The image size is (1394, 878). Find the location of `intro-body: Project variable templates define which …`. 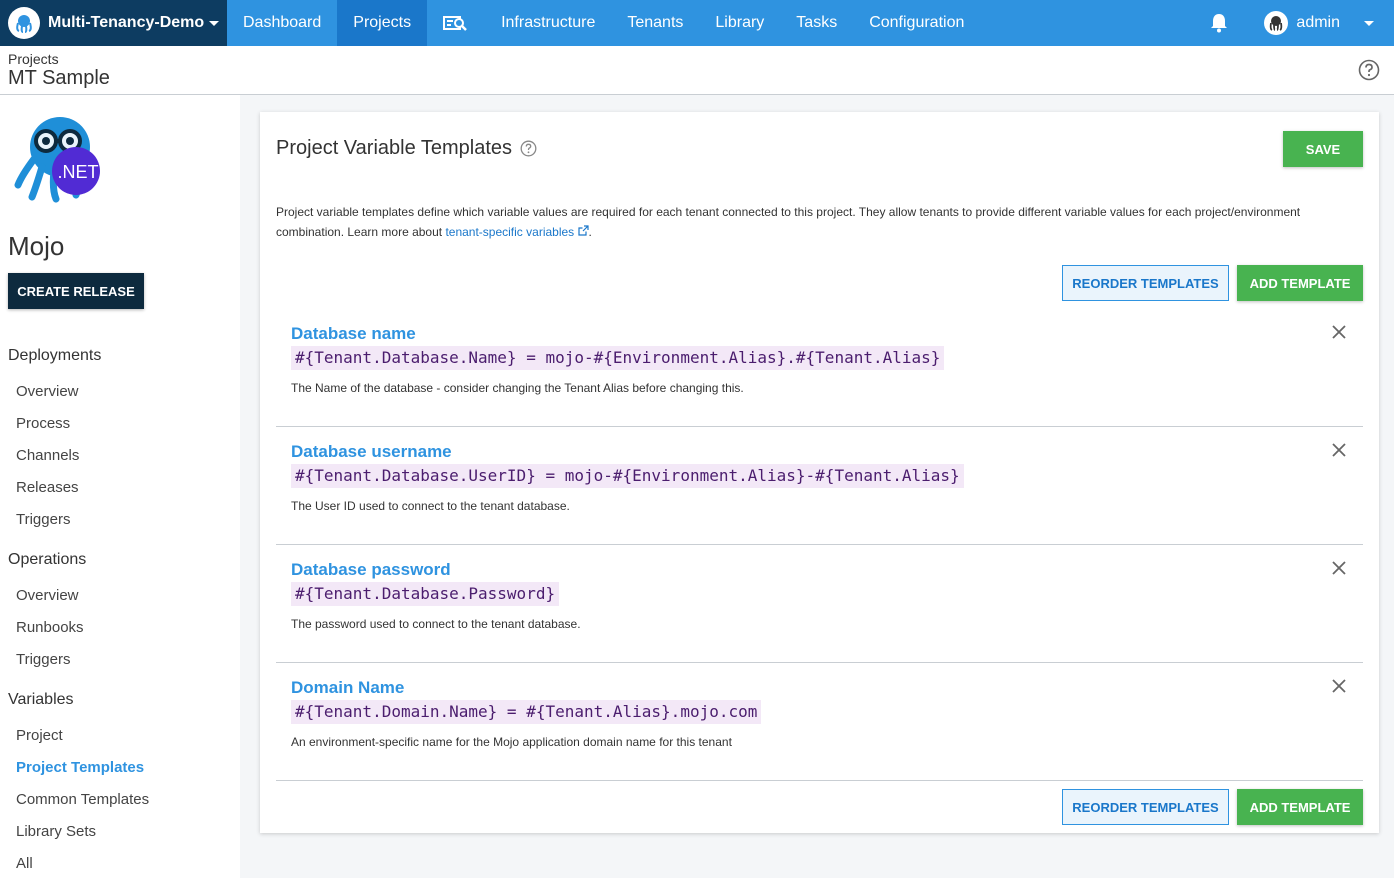

intro-body: Project variable templates define which … is located at coordinates (788, 222).